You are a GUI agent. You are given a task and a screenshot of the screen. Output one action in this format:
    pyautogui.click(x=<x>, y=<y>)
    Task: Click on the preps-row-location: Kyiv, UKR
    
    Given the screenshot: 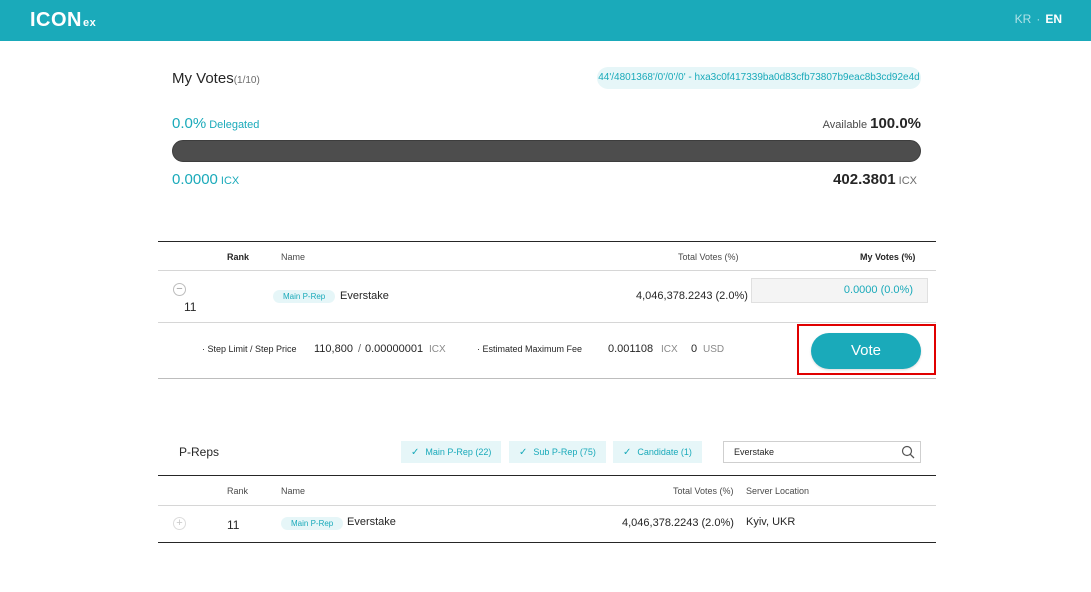 What is the action you would take?
    pyautogui.click(x=771, y=522)
    